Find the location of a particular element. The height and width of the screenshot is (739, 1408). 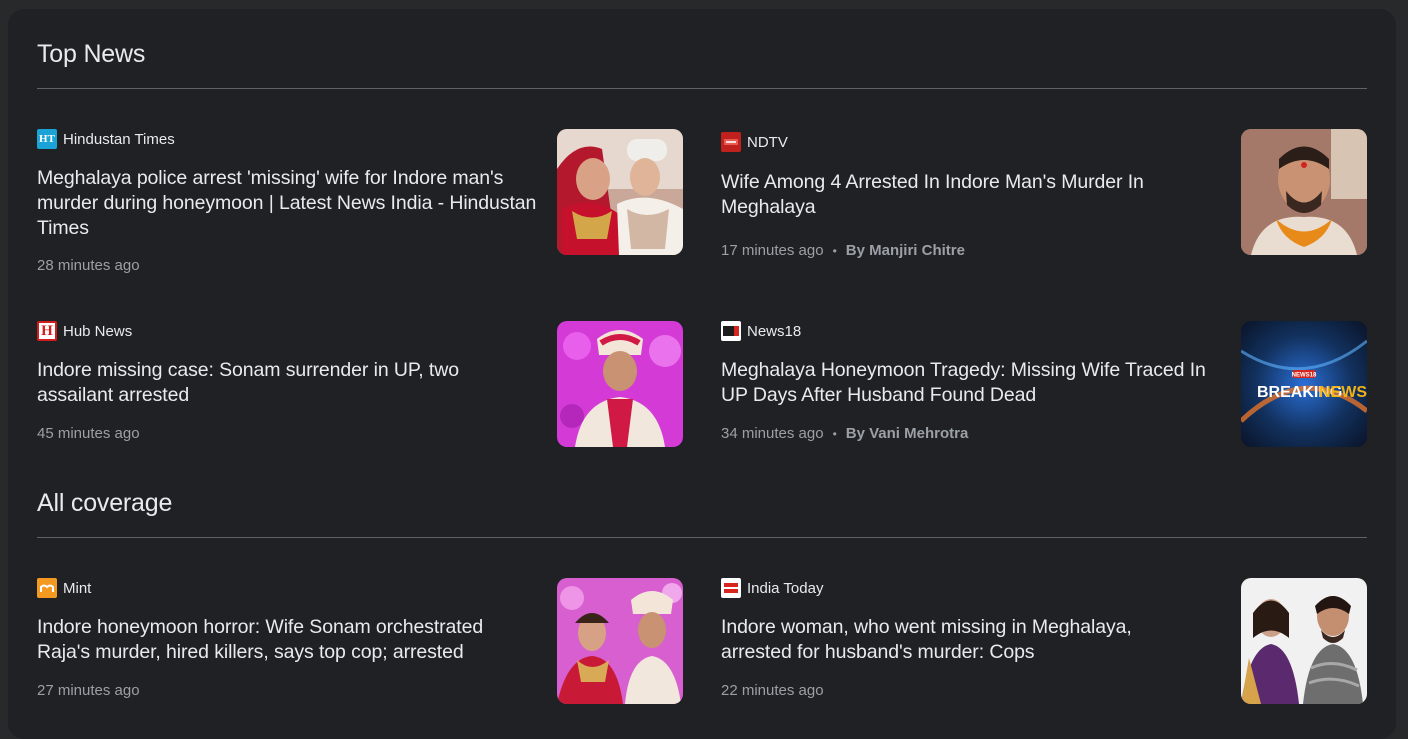

article-meta: 34 minutes ago • By Vani Mehrotra is located at coordinates (844, 433).